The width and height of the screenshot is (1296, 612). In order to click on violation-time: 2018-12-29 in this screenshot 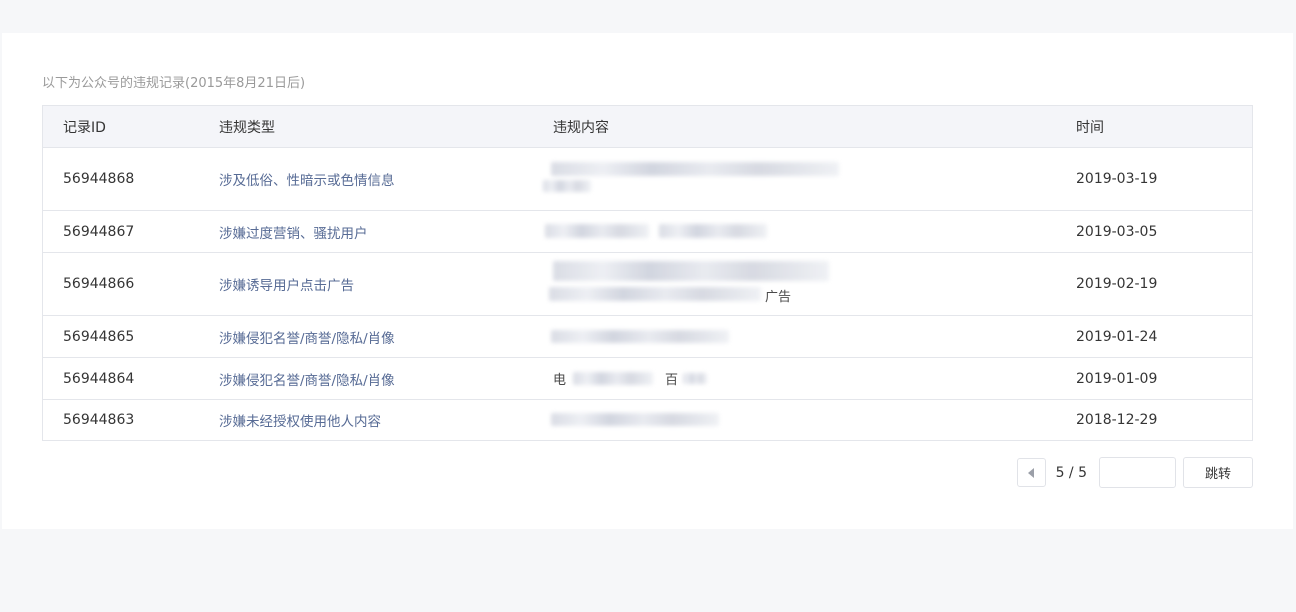, I will do `click(1117, 420)`.